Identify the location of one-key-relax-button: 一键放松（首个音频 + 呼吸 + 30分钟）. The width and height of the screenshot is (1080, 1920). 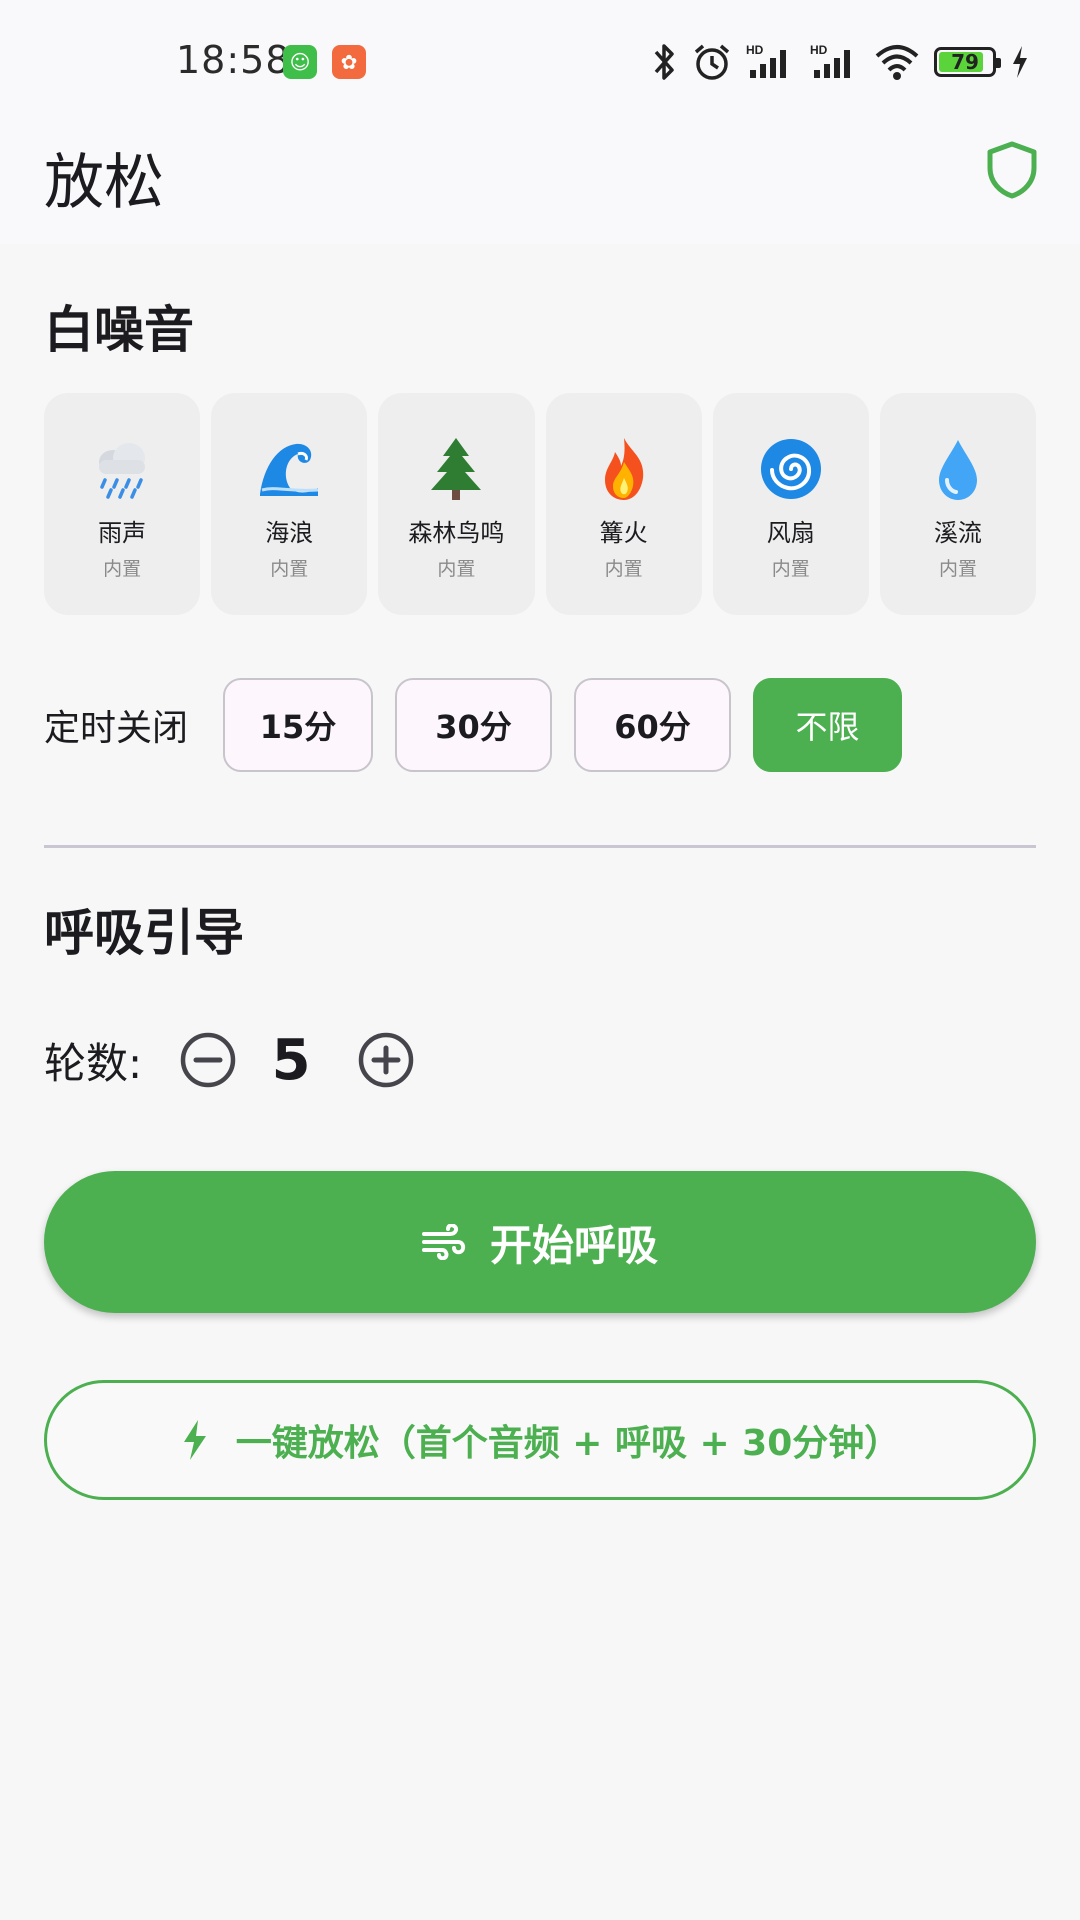
(540, 1440).